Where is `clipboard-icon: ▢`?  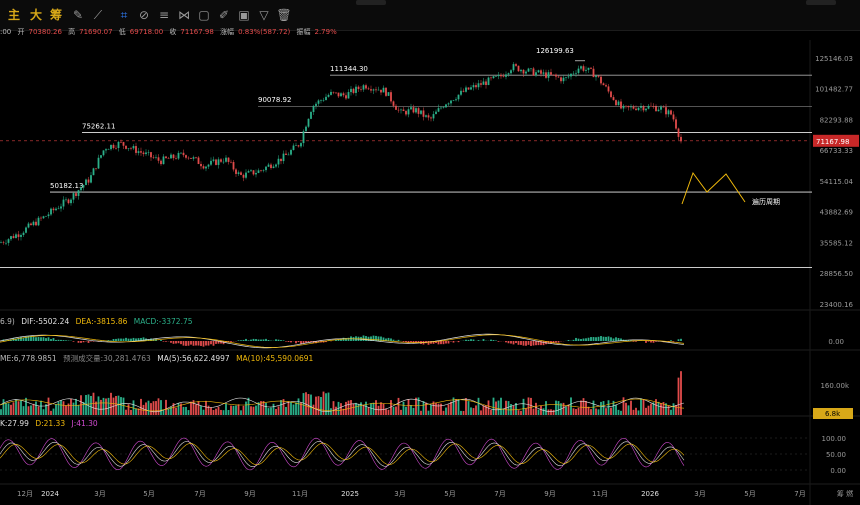
clipboard-icon: ▢ is located at coordinates (204, 15).